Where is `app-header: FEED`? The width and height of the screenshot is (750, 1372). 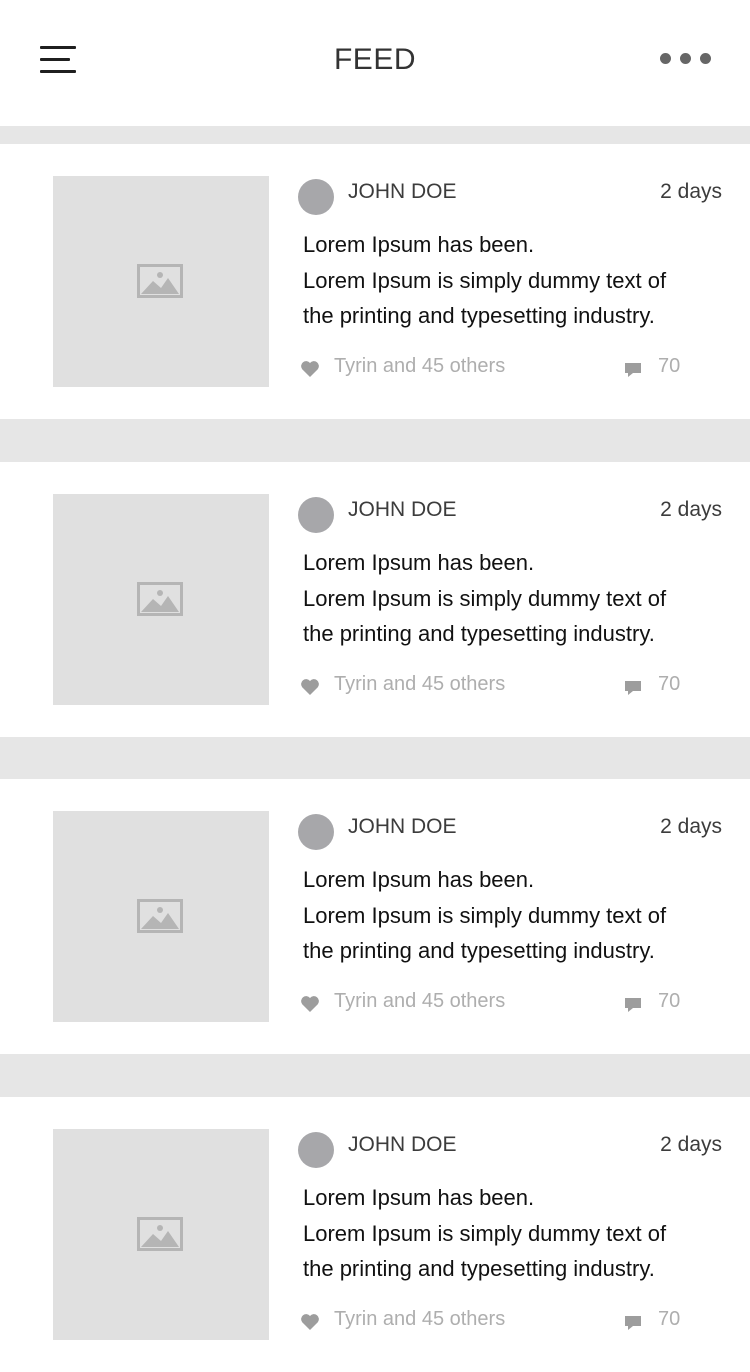
app-header: FEED is located at coordinates (375, 63).